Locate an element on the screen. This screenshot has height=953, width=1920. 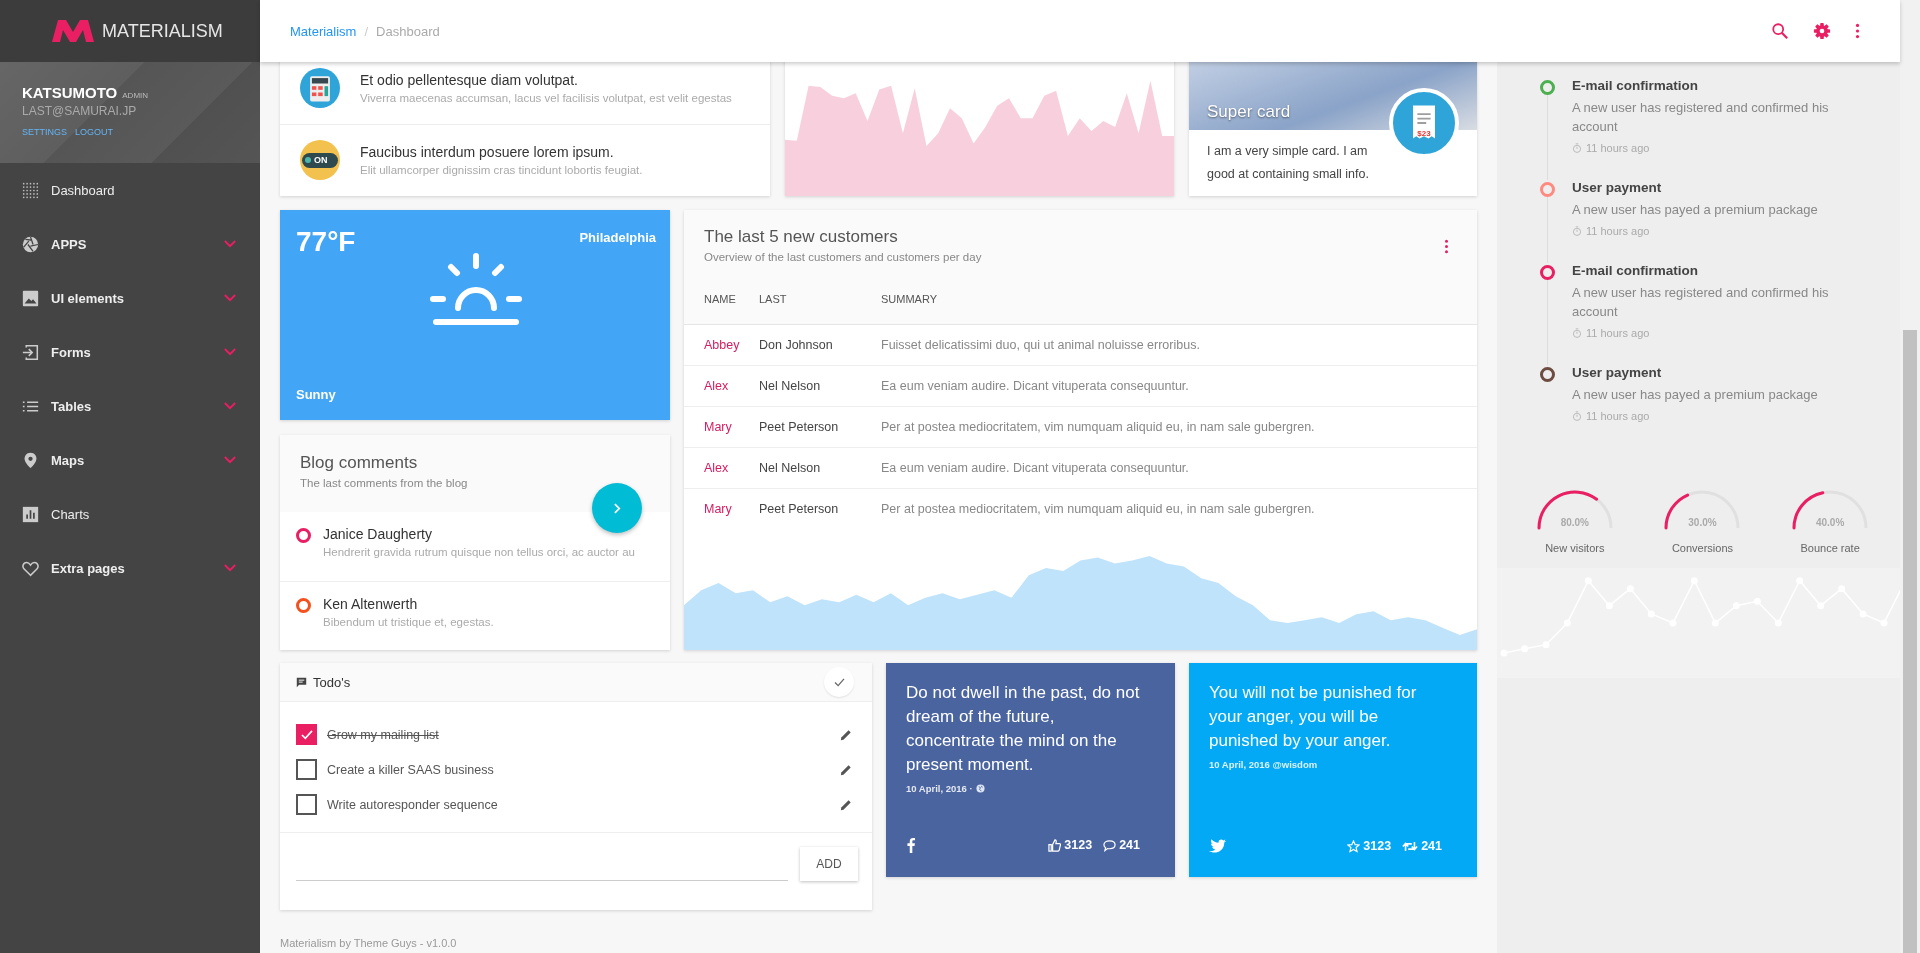
list-item-text: Elit ullamcorper dignissim cras tincidunt lobortis feugiat. is located at coordinates (501, 170).